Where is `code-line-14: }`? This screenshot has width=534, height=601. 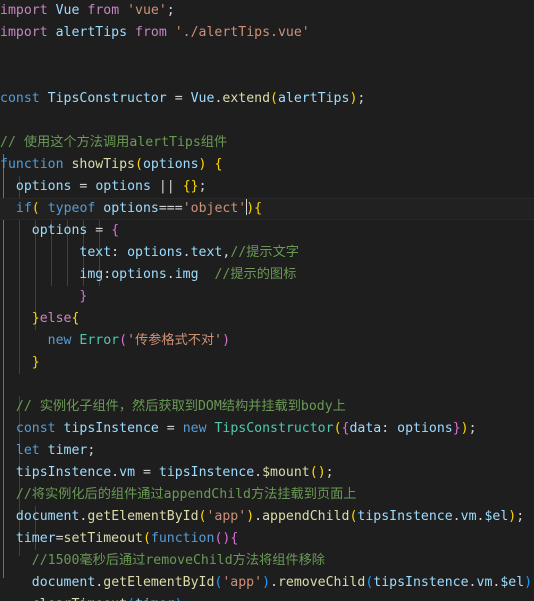 code-line-14: } is located at coordinates (267, 297).